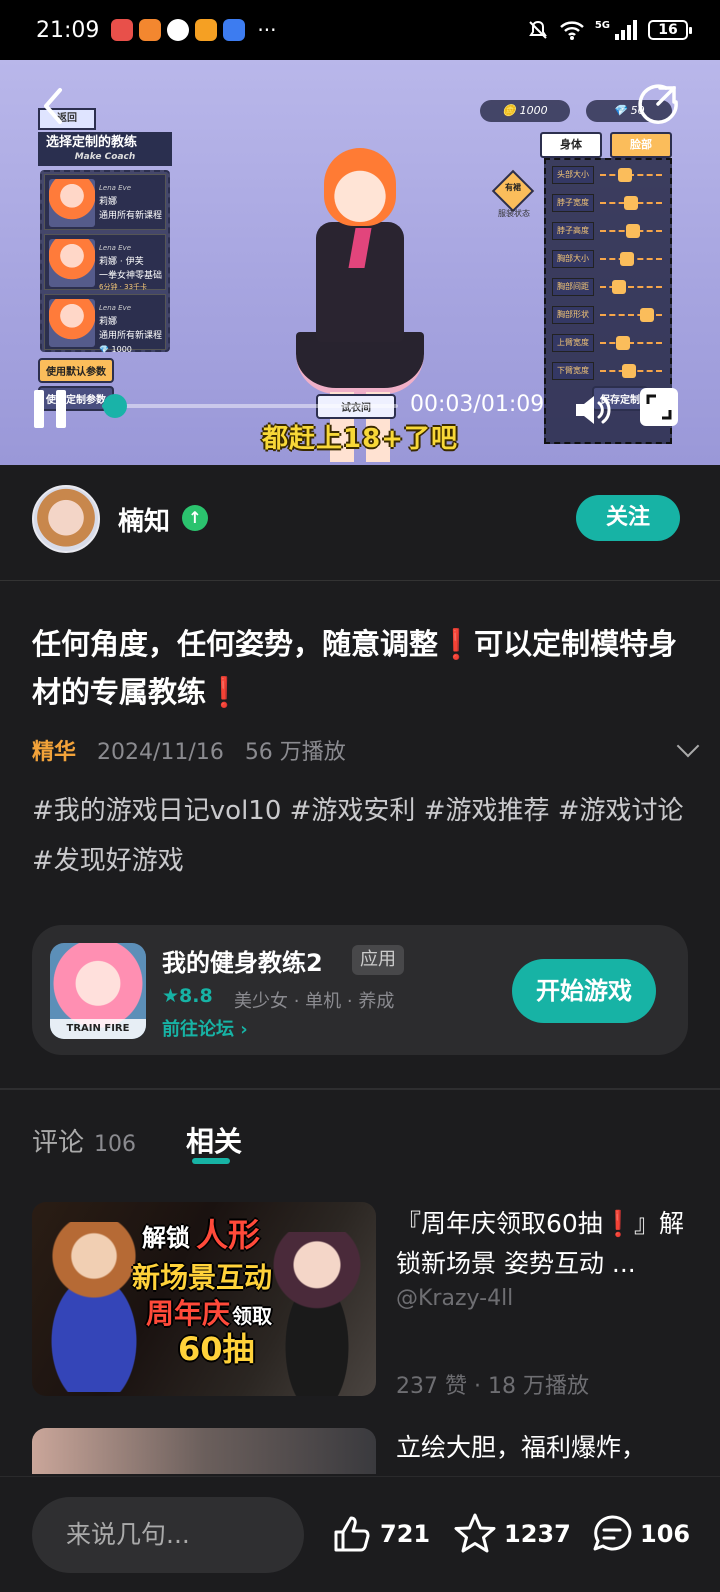 The image size is (720, 1592). Describe the element at coordinates (366, 750) in the screenshot. I see `post-meta: 精华 2024/11/16 56 万播放` at that location.